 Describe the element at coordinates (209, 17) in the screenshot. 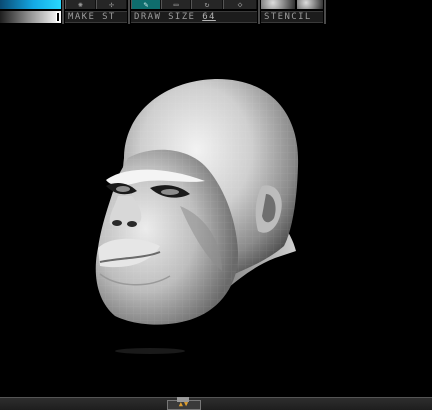

I see `draw-size-value: 64` at that location.